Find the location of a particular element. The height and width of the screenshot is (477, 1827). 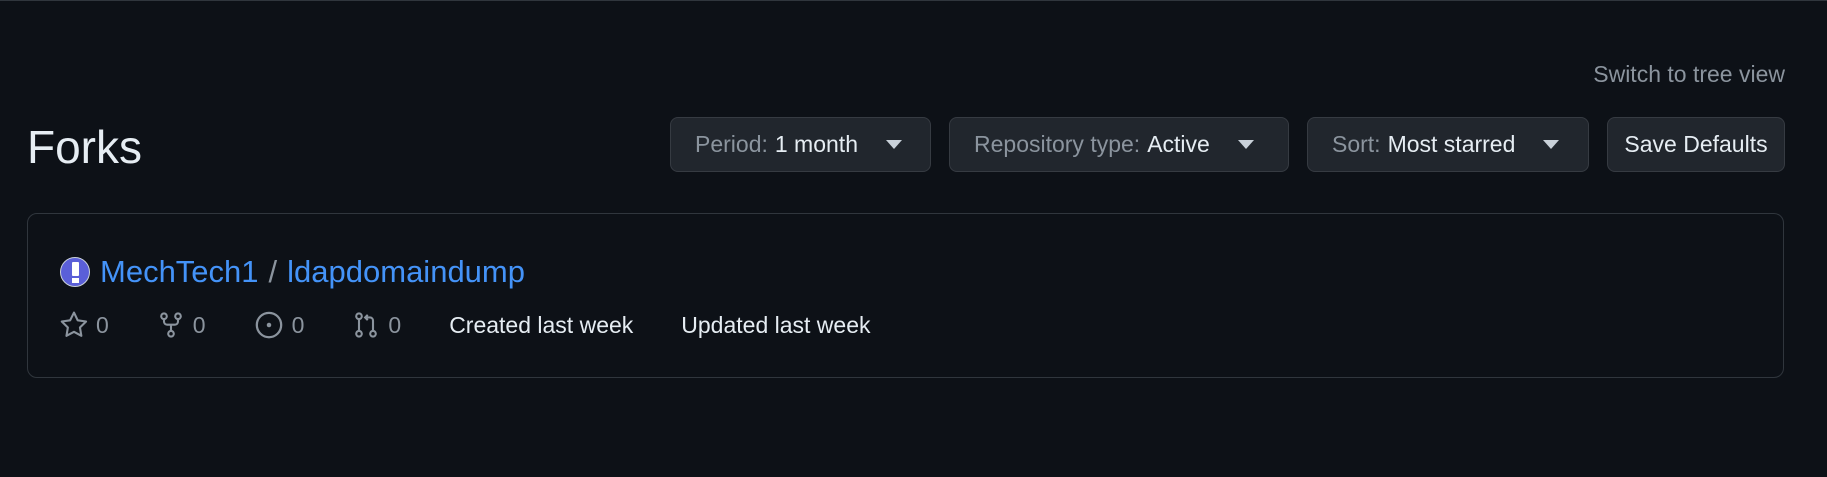

issue-icon is located at coordinates (268, 325).